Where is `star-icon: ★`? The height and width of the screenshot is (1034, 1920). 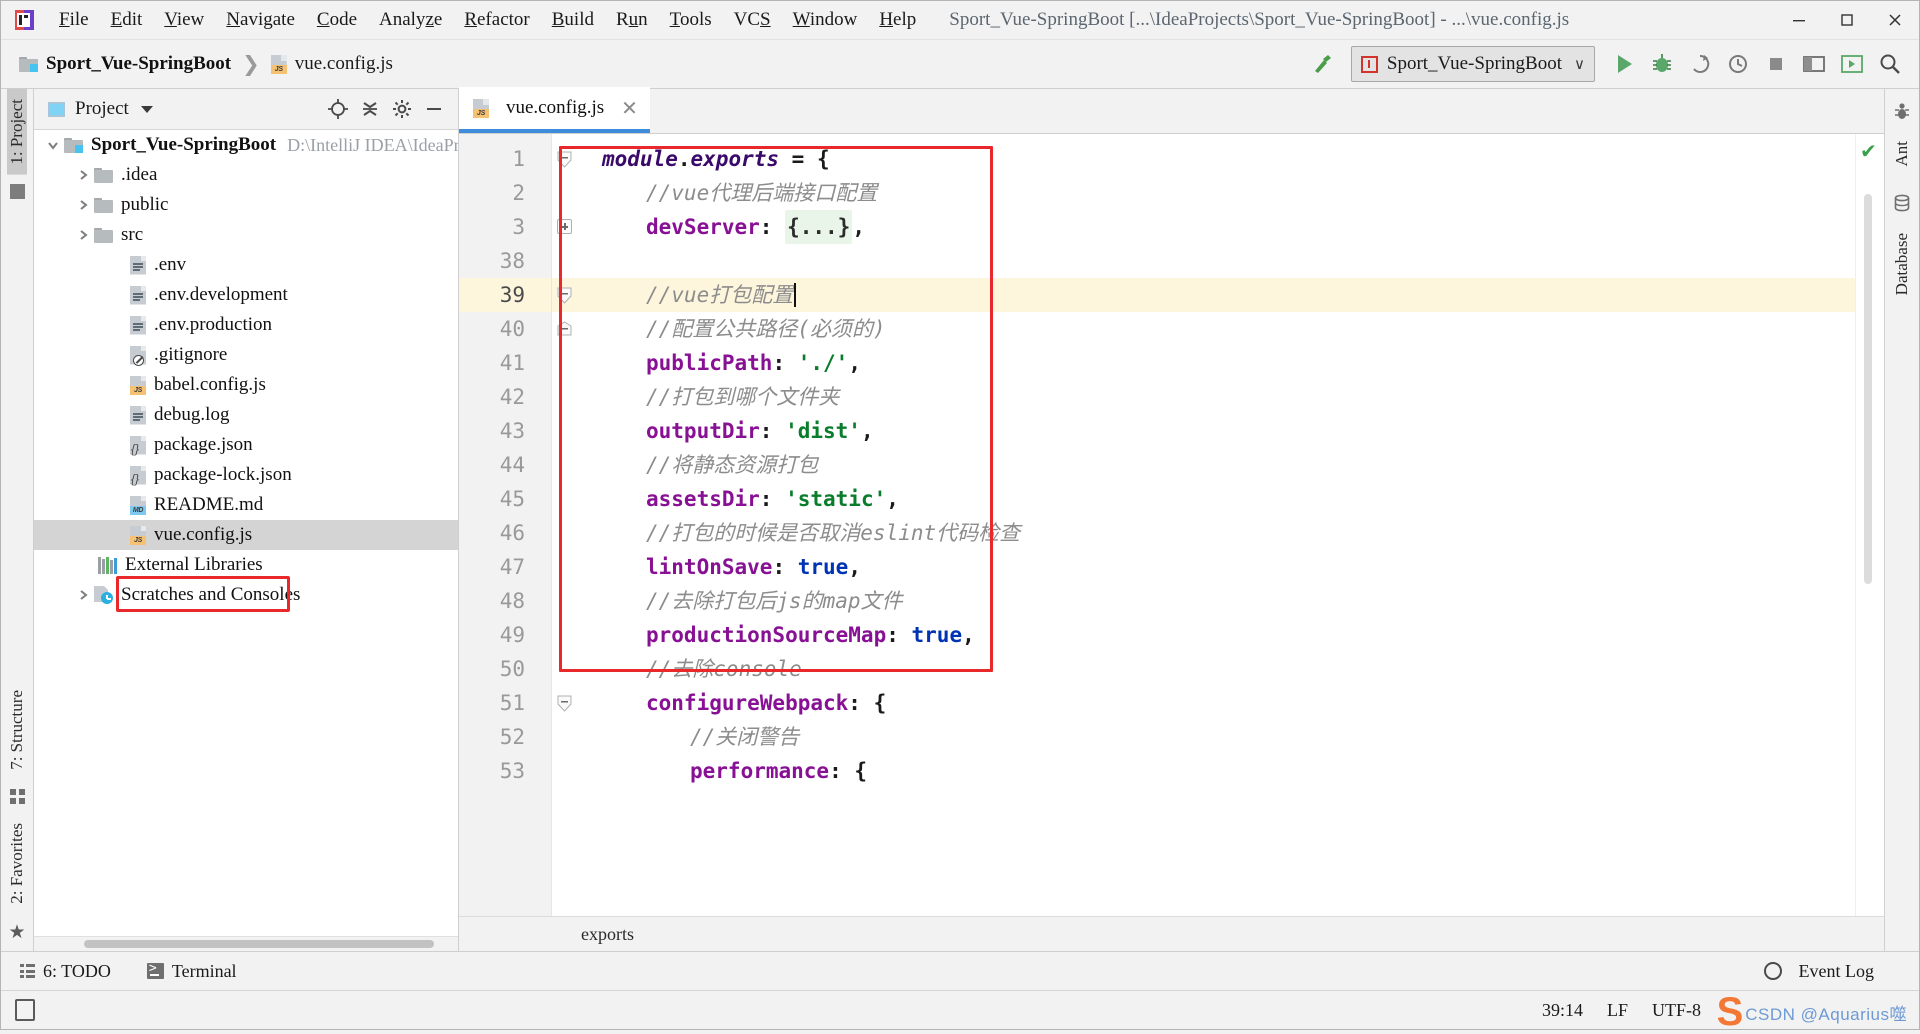 star-icon: ★ is located at coordinates (16, 932).